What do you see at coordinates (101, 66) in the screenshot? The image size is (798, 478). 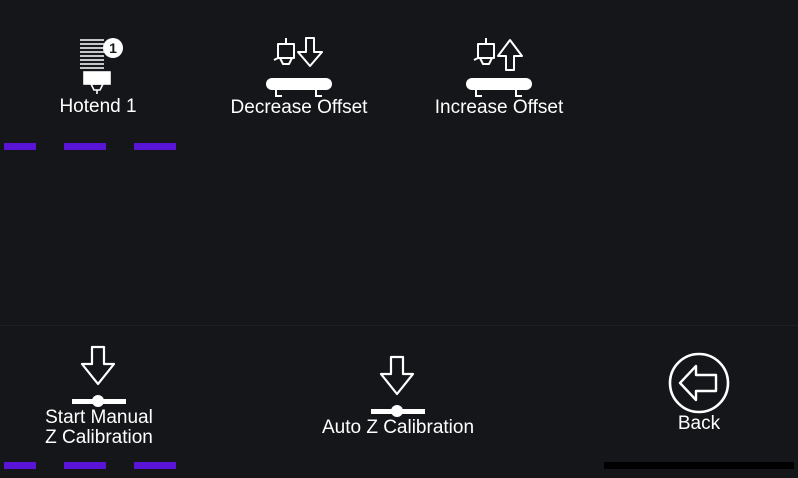 I see `hotend-icon: 1` at bounding box center [101, 66].